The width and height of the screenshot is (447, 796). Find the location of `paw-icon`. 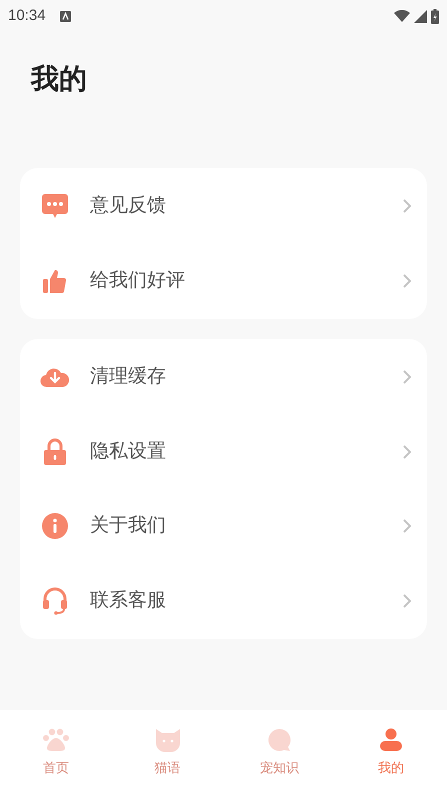

paw-icon is located at coordinates (55, 740).